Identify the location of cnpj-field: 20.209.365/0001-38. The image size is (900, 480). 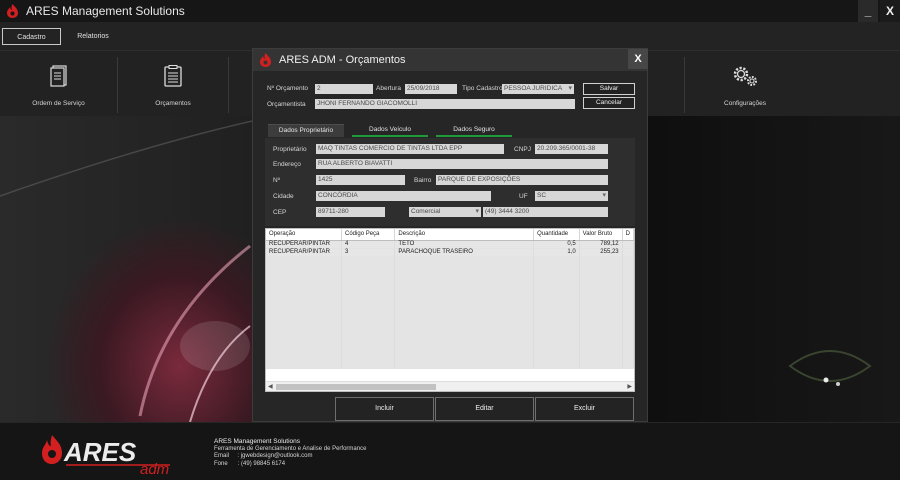
(571, 149).